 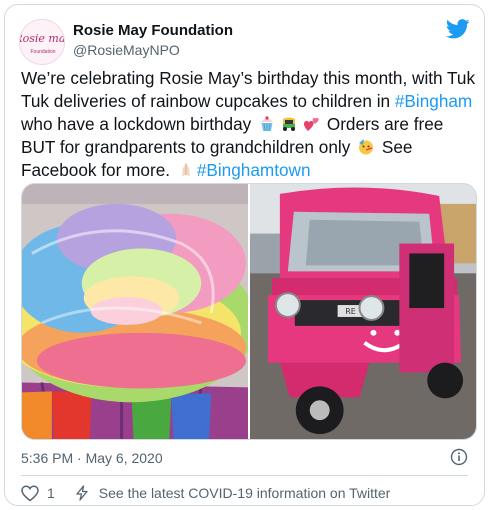 I want to click on avatar-logo-text: Rosie may, so click(x=42, y=38).